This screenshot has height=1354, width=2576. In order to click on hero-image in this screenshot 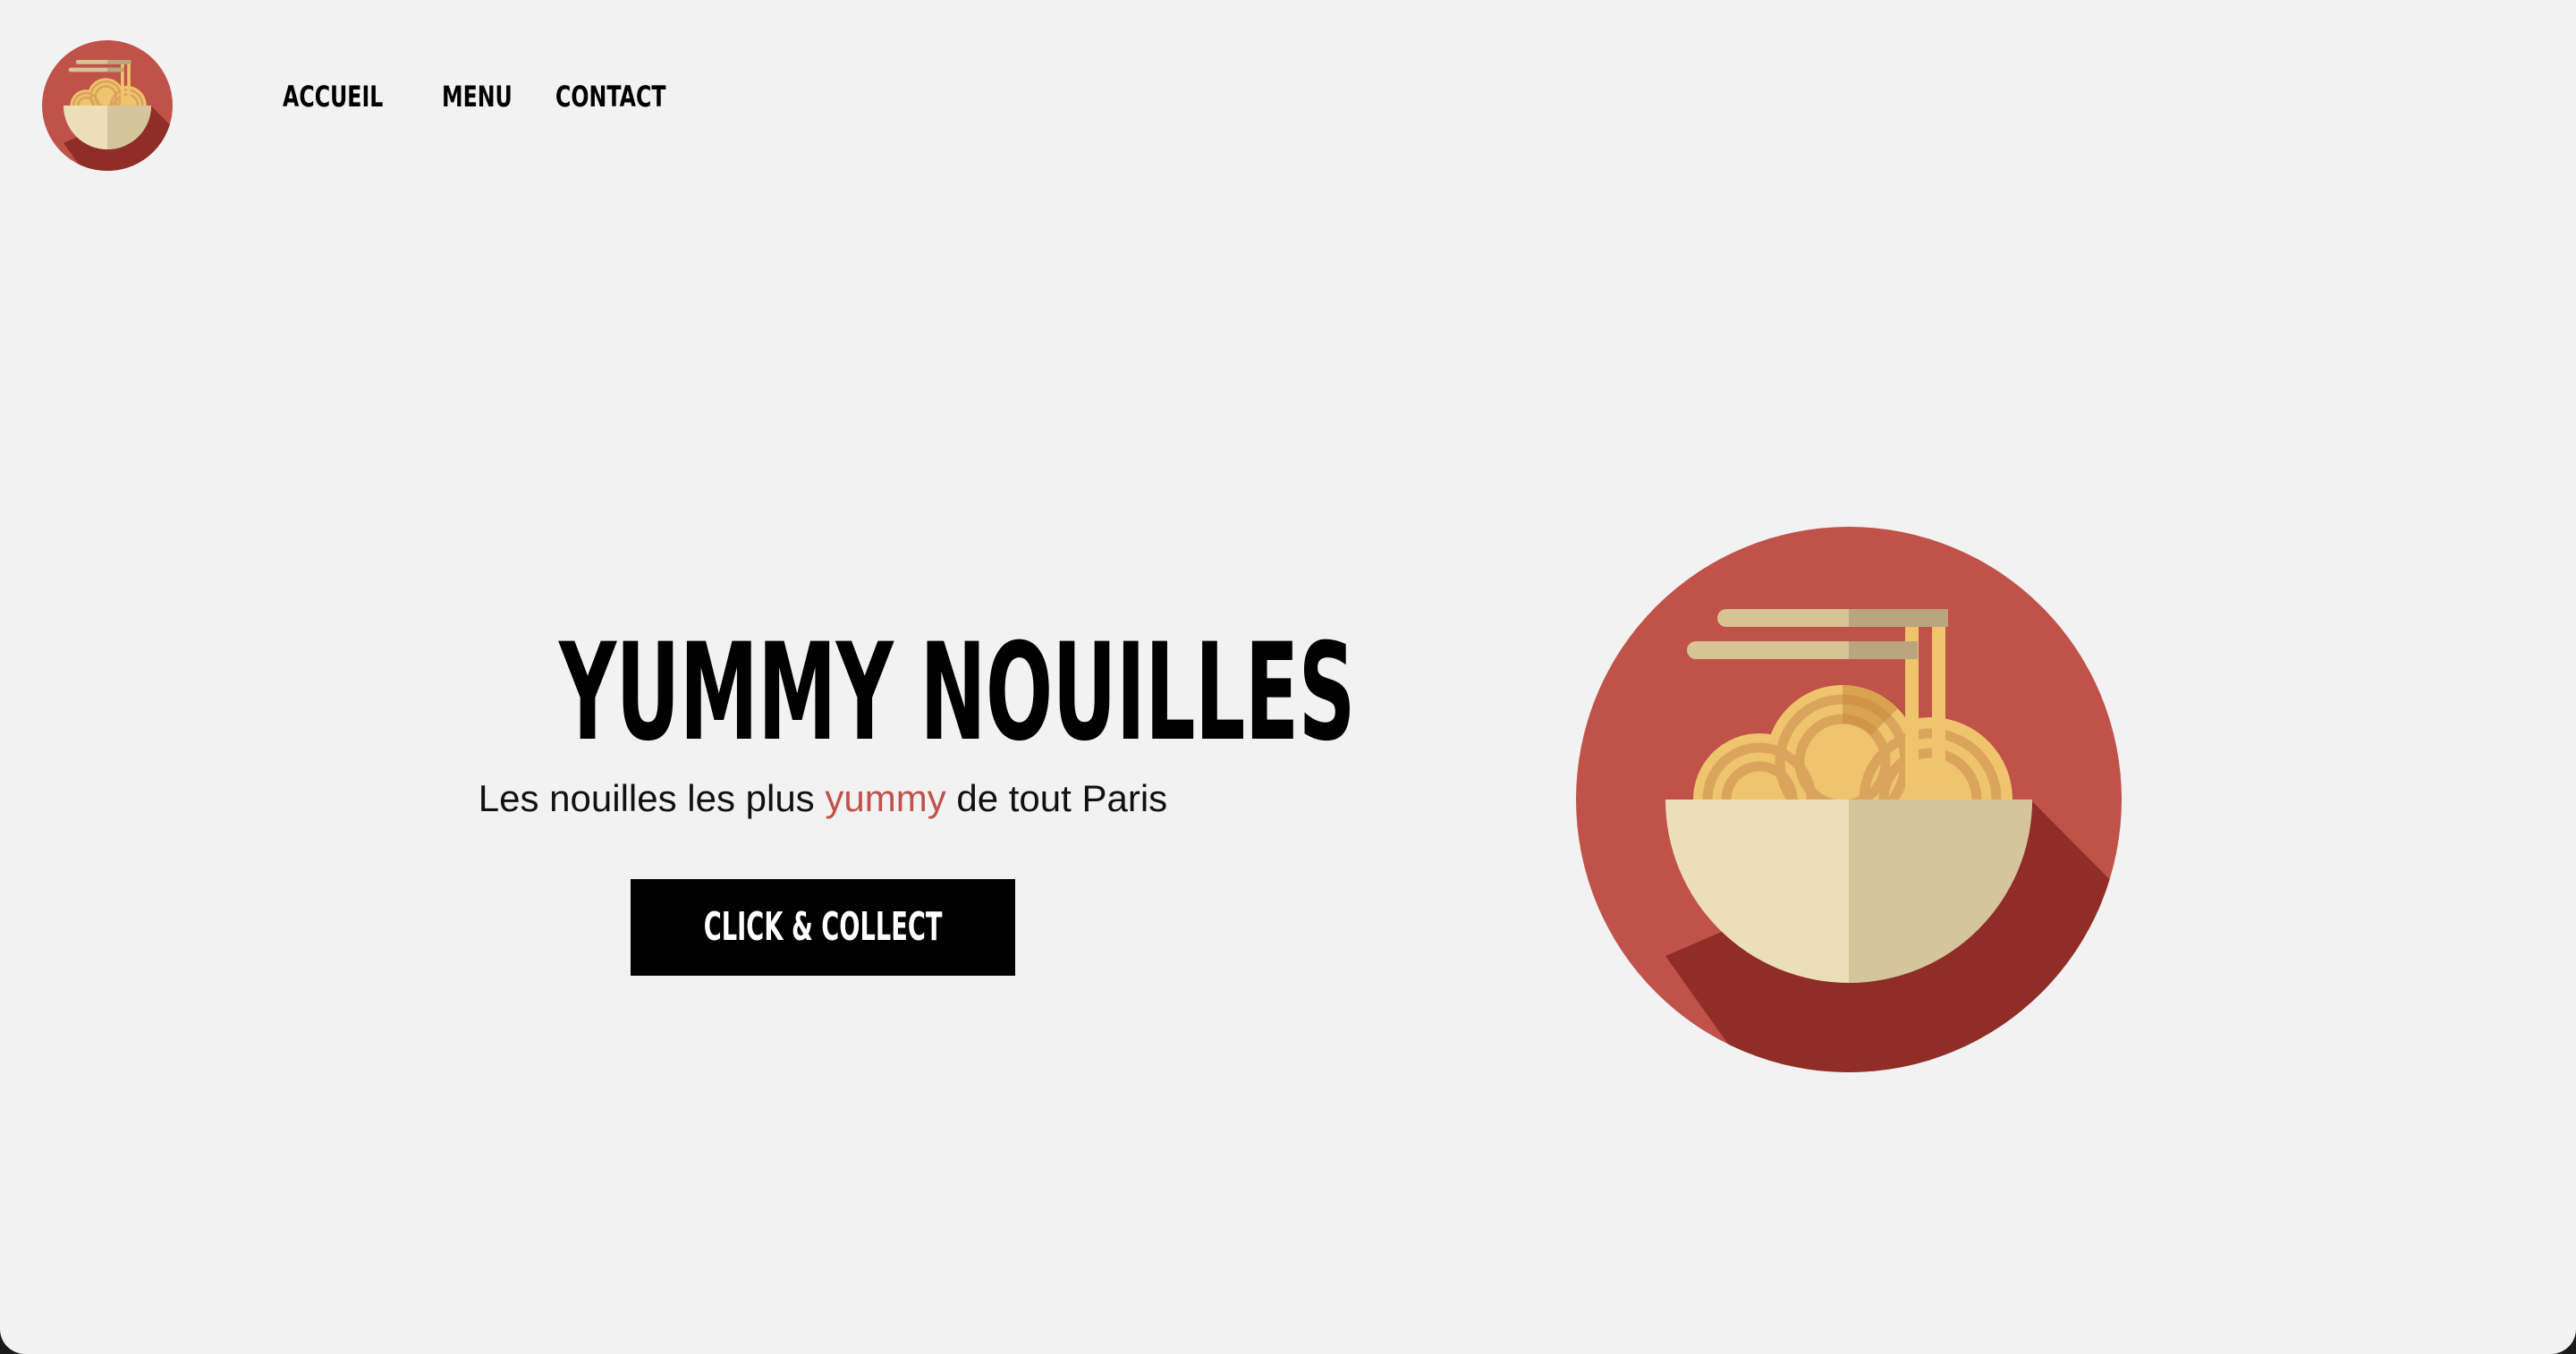, I will do `click(1849, 799)`.